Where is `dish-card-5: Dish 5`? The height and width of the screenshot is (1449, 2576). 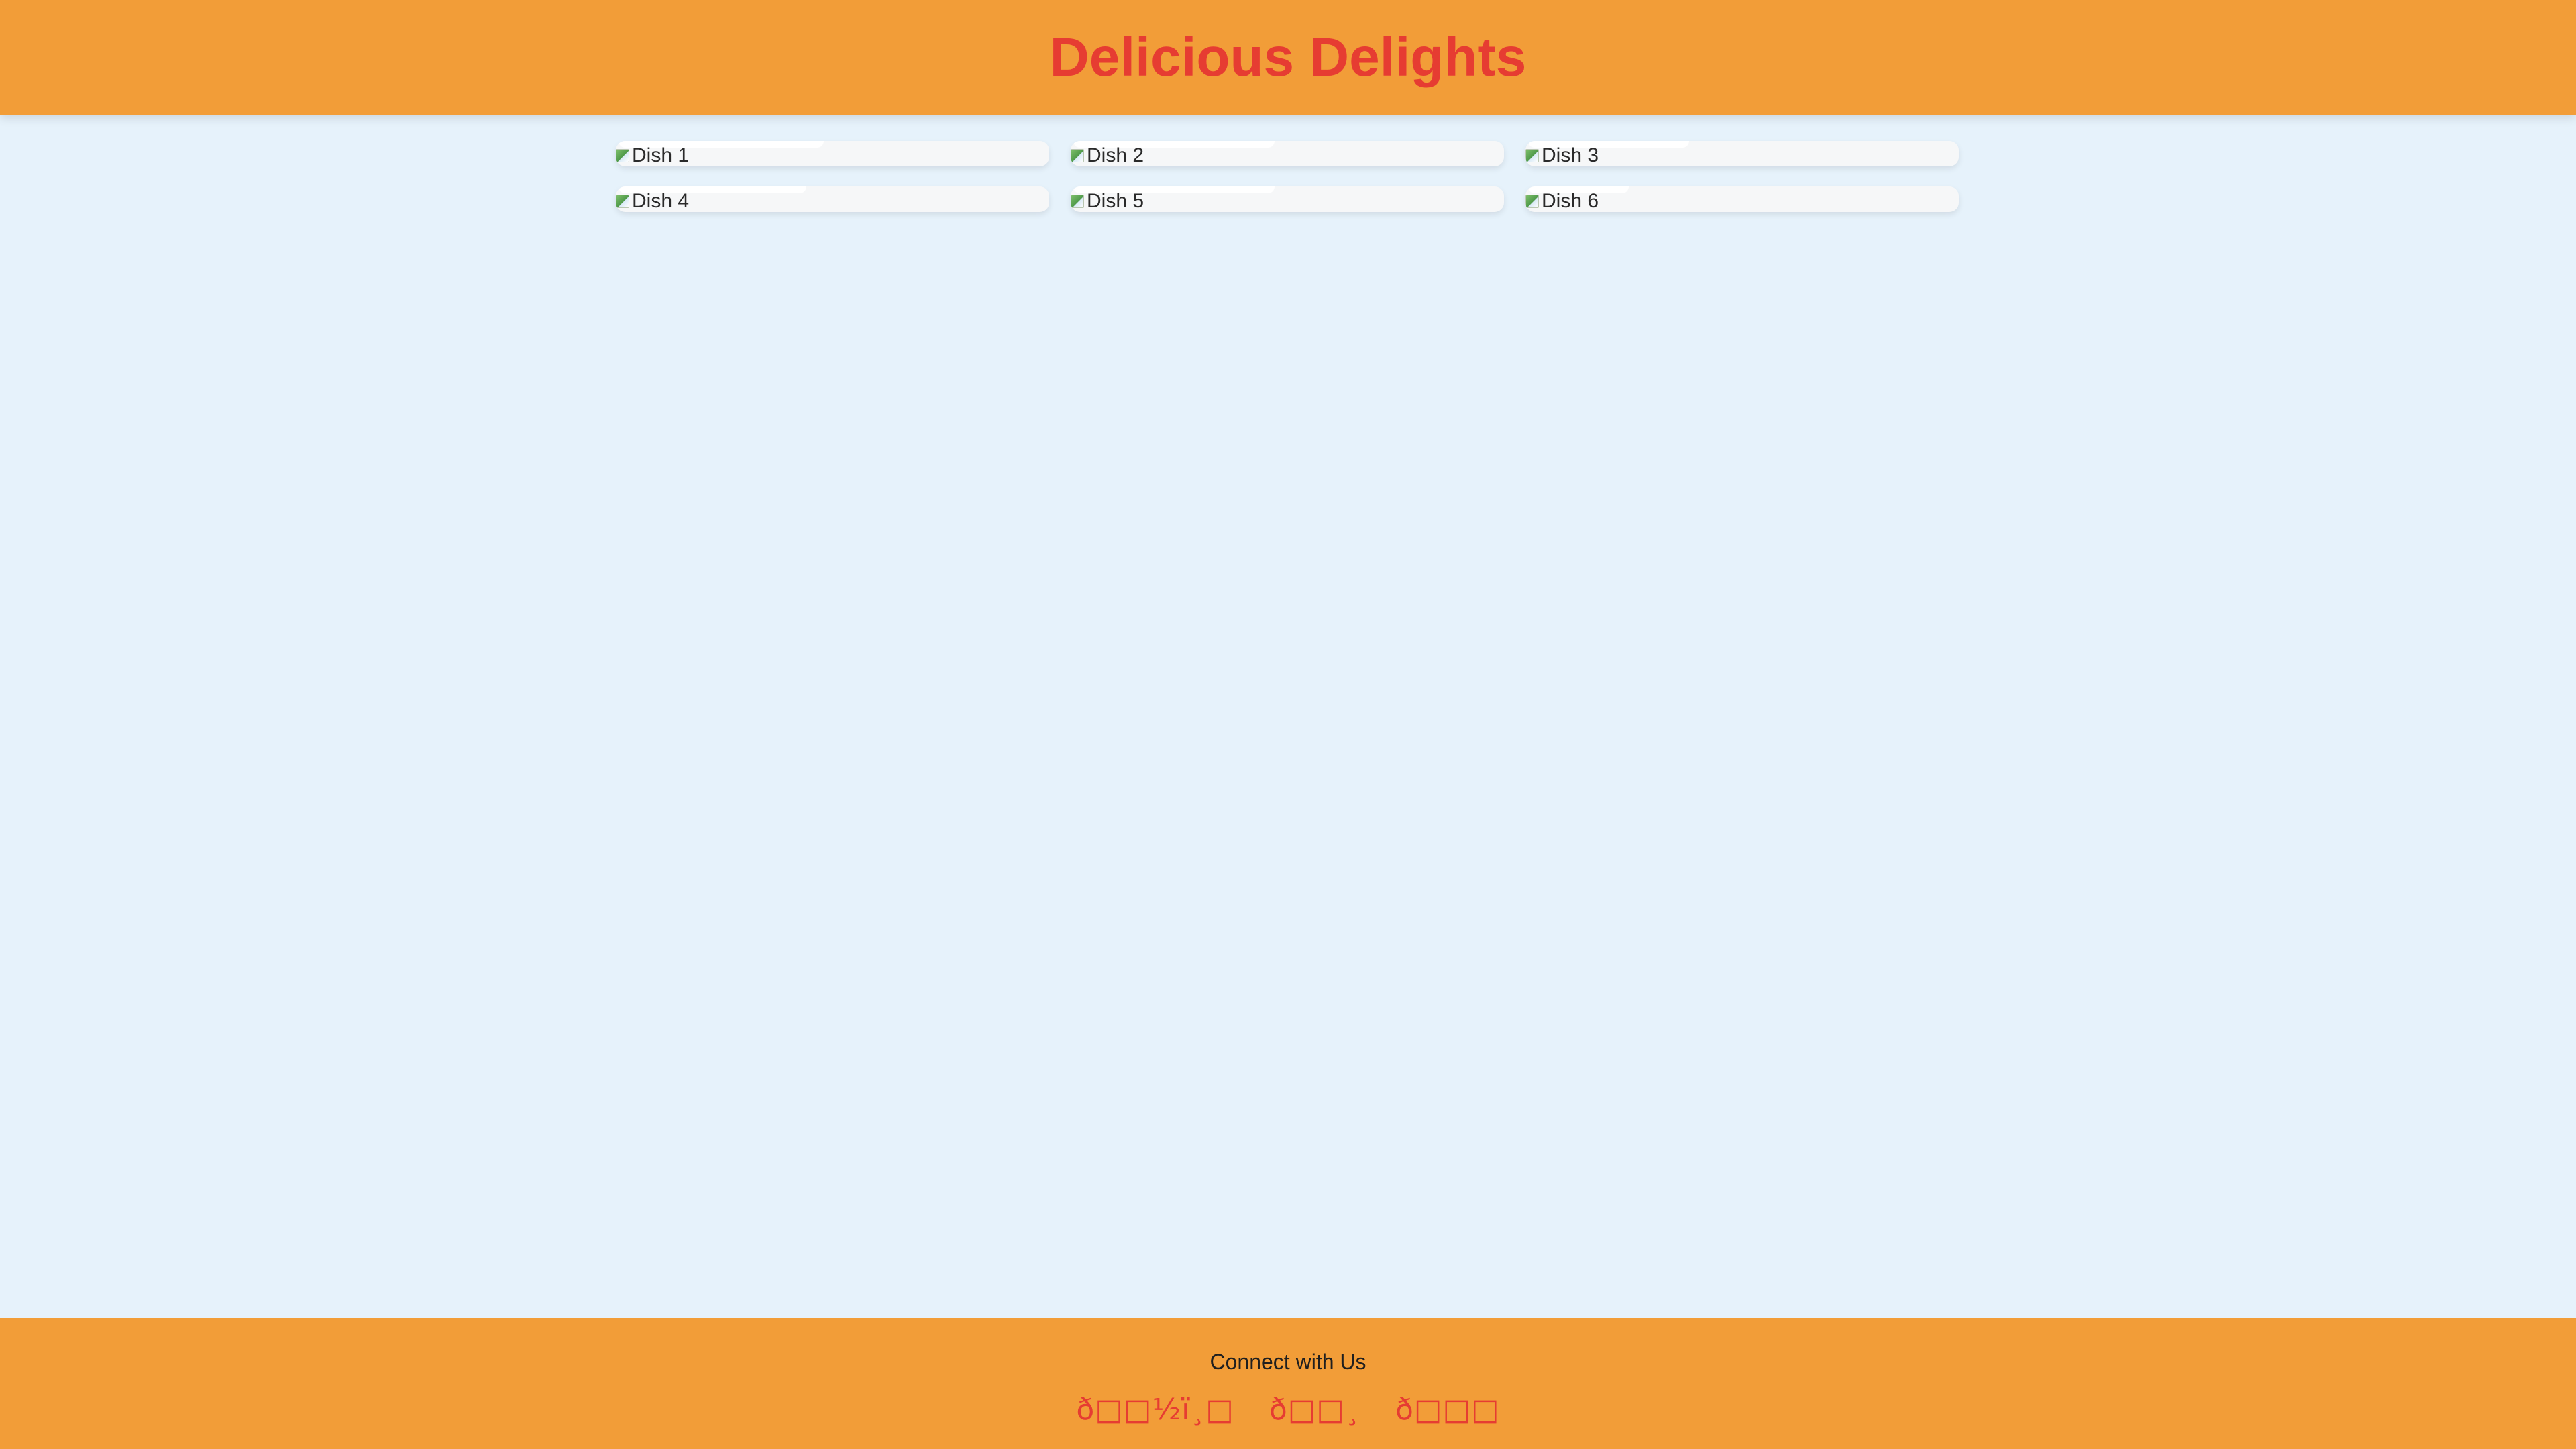
dish-card-5: Dish 5 is located at coordinates (1287, 199).